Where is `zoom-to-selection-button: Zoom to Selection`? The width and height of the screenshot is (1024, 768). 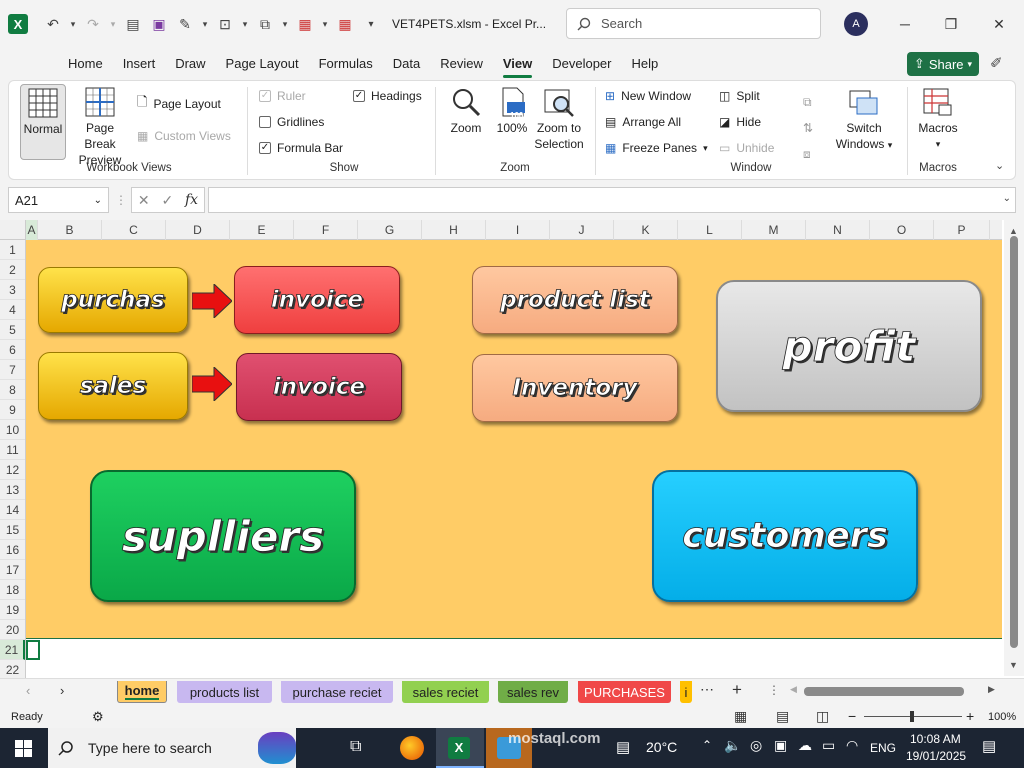
zoom-to-selection-button: Zoom to Selection is located at coordinates (559, 119).